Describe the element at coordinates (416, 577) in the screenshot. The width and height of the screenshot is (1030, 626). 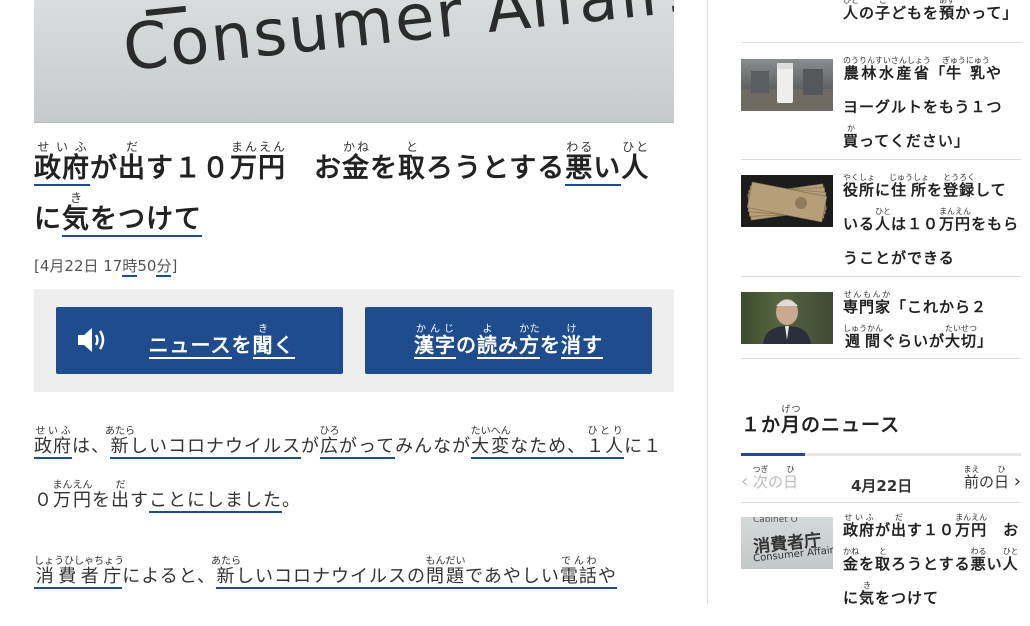
I see `word-link: の` at that location.